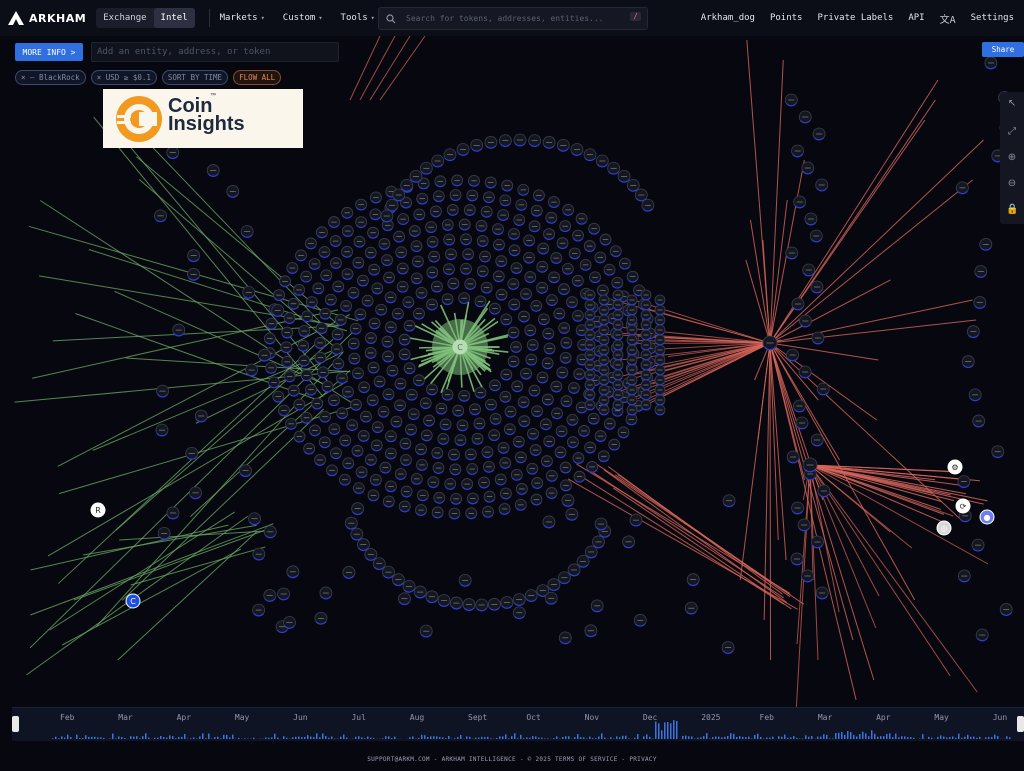 The image size is (1024, 771). I want to click on nav-points: Points, so click(786, 18).